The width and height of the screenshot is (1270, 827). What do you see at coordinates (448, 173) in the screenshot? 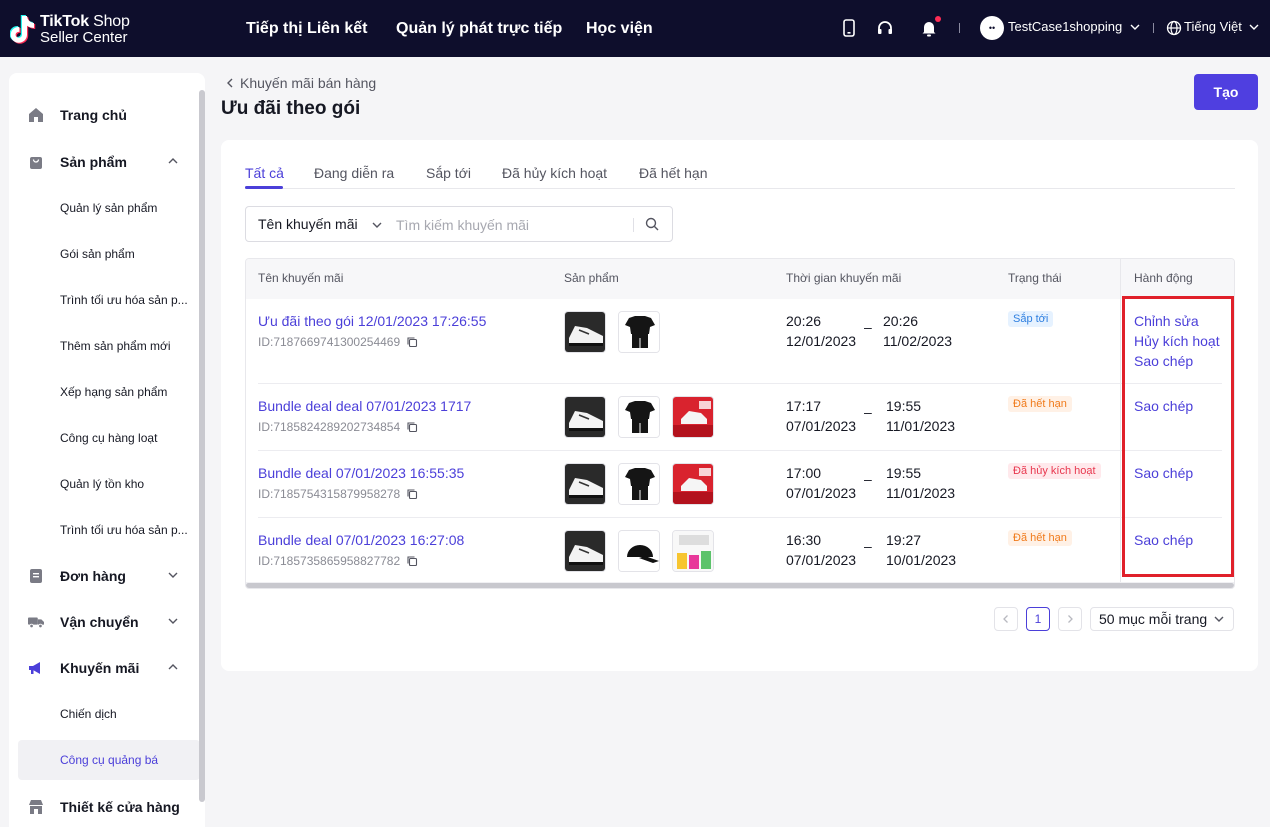
I see `tab-upcoming: Sắp tới` at bounding box center [448, 173].